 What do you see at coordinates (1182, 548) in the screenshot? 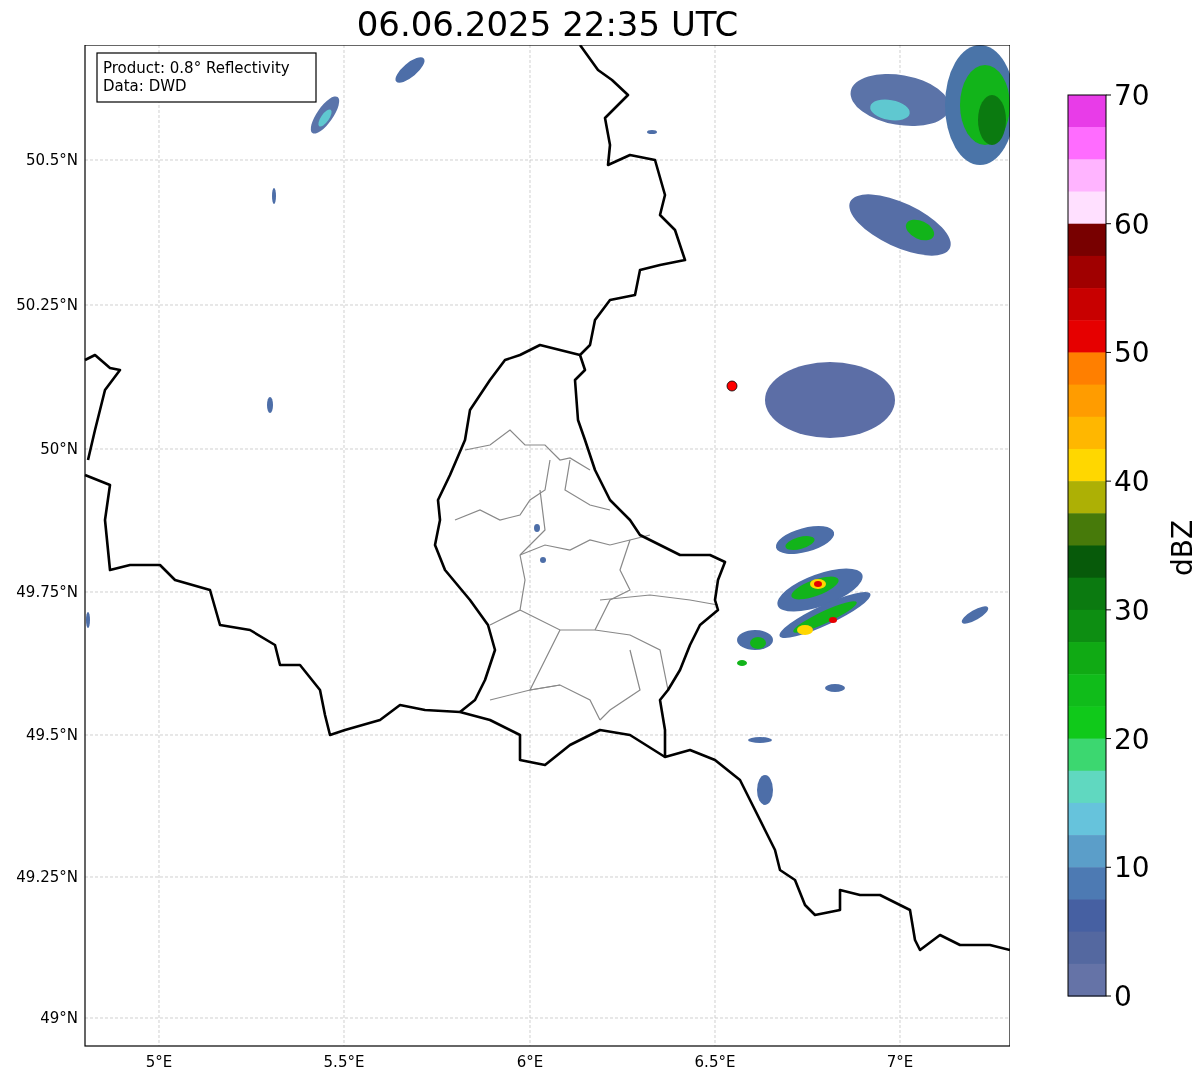
I see `colorbar-label: dBZ` at bounding box center [1182, 548].